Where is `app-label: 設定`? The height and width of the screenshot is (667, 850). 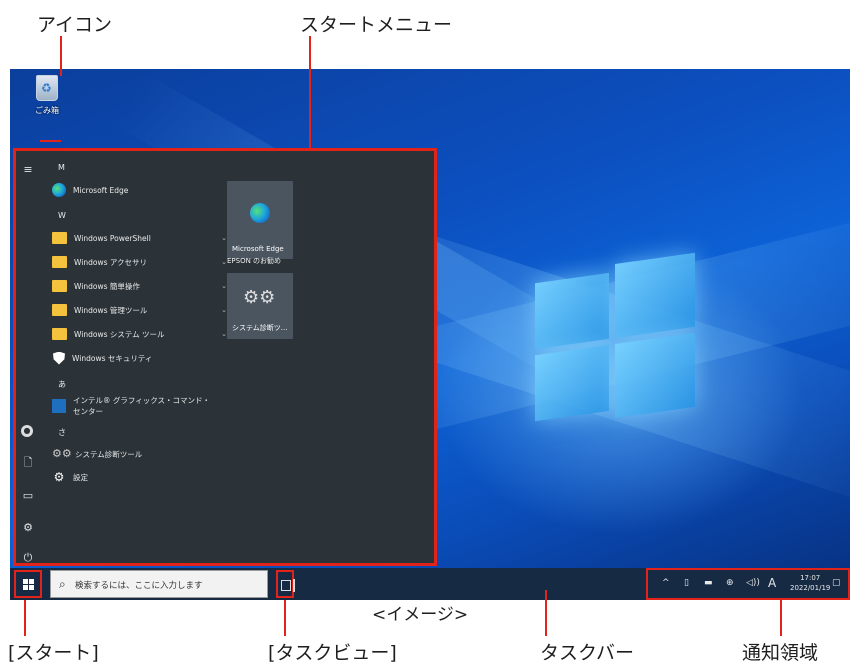 app-label: 設定 is located at coordinates (80, 477).